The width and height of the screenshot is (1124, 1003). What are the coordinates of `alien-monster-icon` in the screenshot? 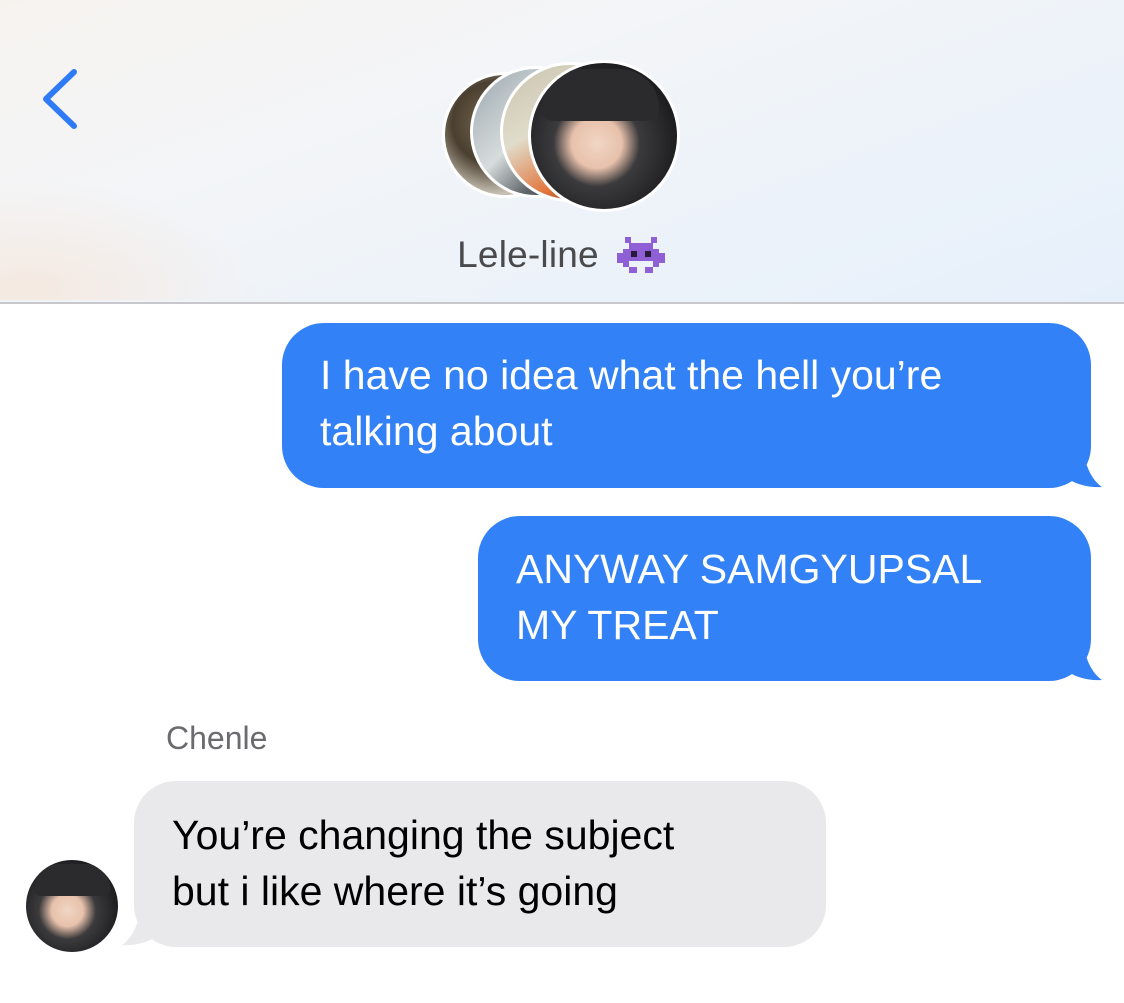 It's located at (640, 255).